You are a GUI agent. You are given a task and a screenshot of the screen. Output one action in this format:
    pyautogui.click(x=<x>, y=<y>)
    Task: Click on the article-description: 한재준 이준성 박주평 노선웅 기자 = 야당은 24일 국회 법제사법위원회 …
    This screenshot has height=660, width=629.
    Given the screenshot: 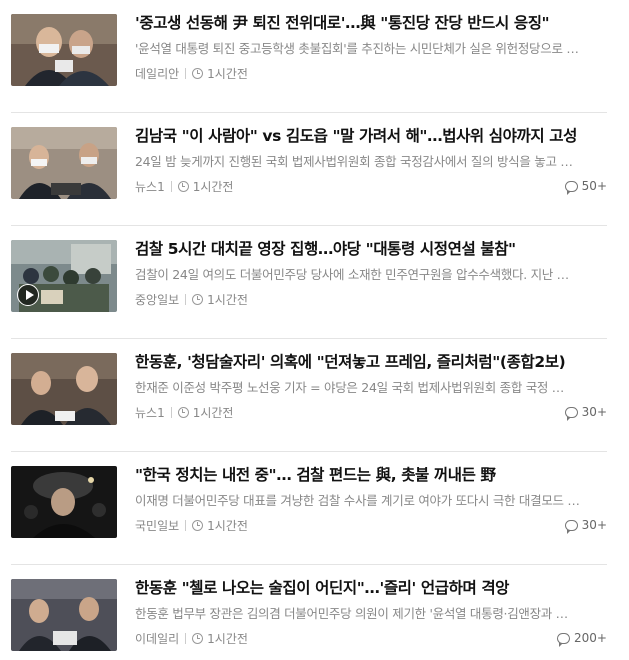 What is the action you would take?
    pyautogui.click(x=369, y=388)
    